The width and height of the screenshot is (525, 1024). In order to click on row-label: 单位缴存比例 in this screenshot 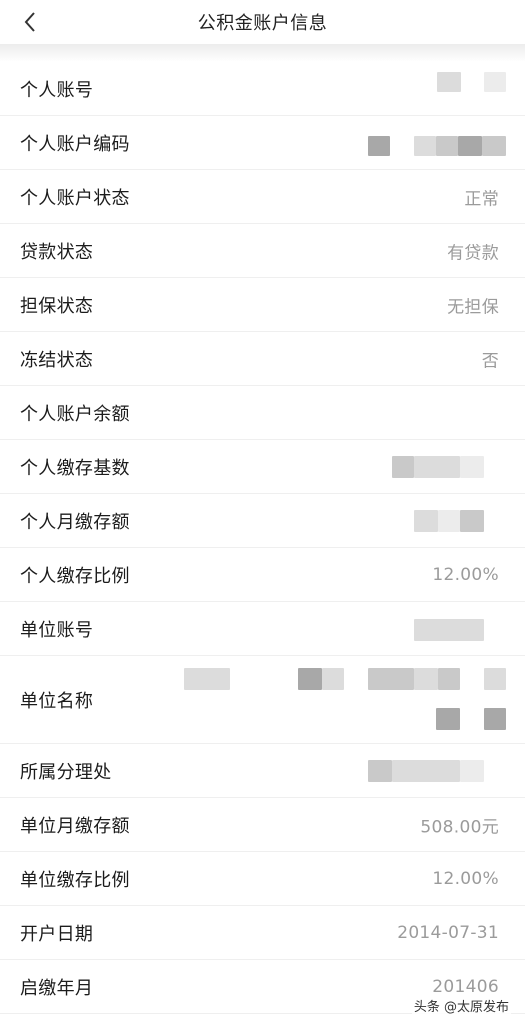, I will do `click(75, 880)`.